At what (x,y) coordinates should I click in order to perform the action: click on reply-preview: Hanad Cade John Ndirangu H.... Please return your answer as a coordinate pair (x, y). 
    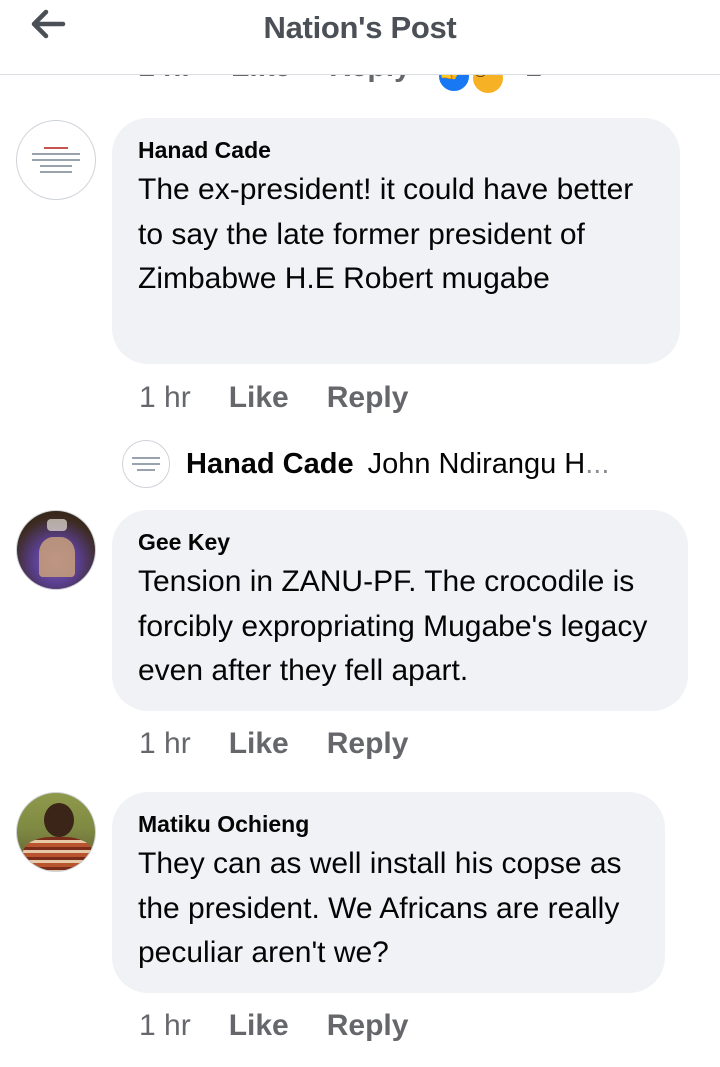
    Looking at the image, I should click on (365, 464).